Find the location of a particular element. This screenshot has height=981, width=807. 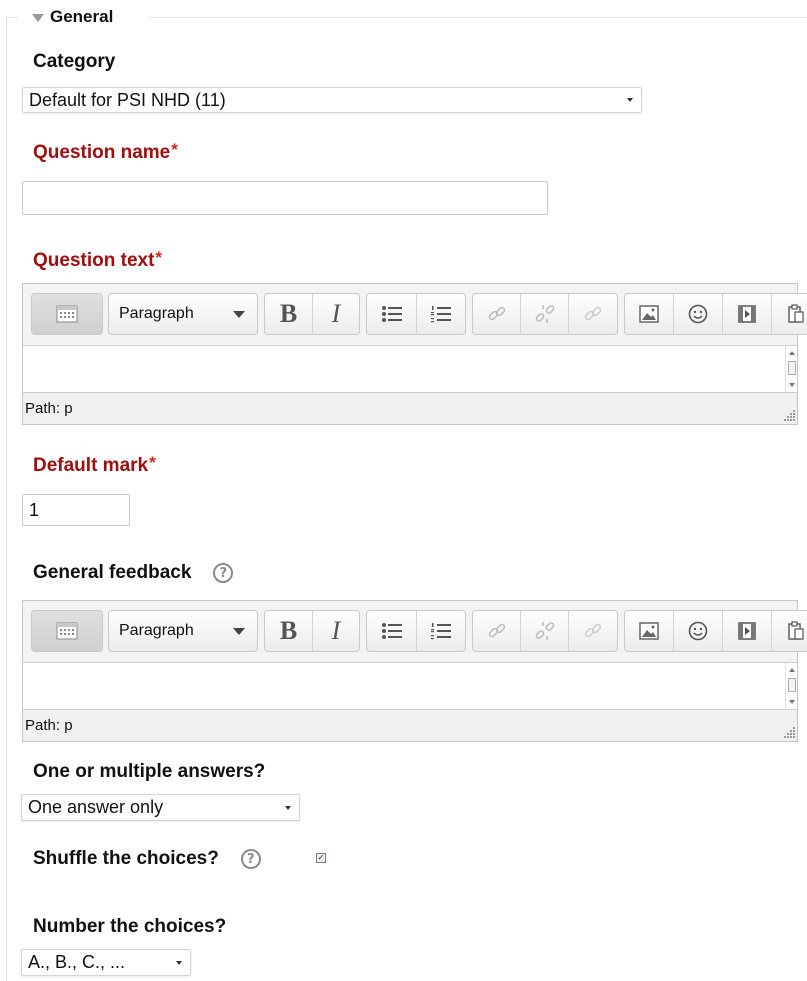

category-select: Default for PSI NHD (11) is located at coordinates (332, 100).